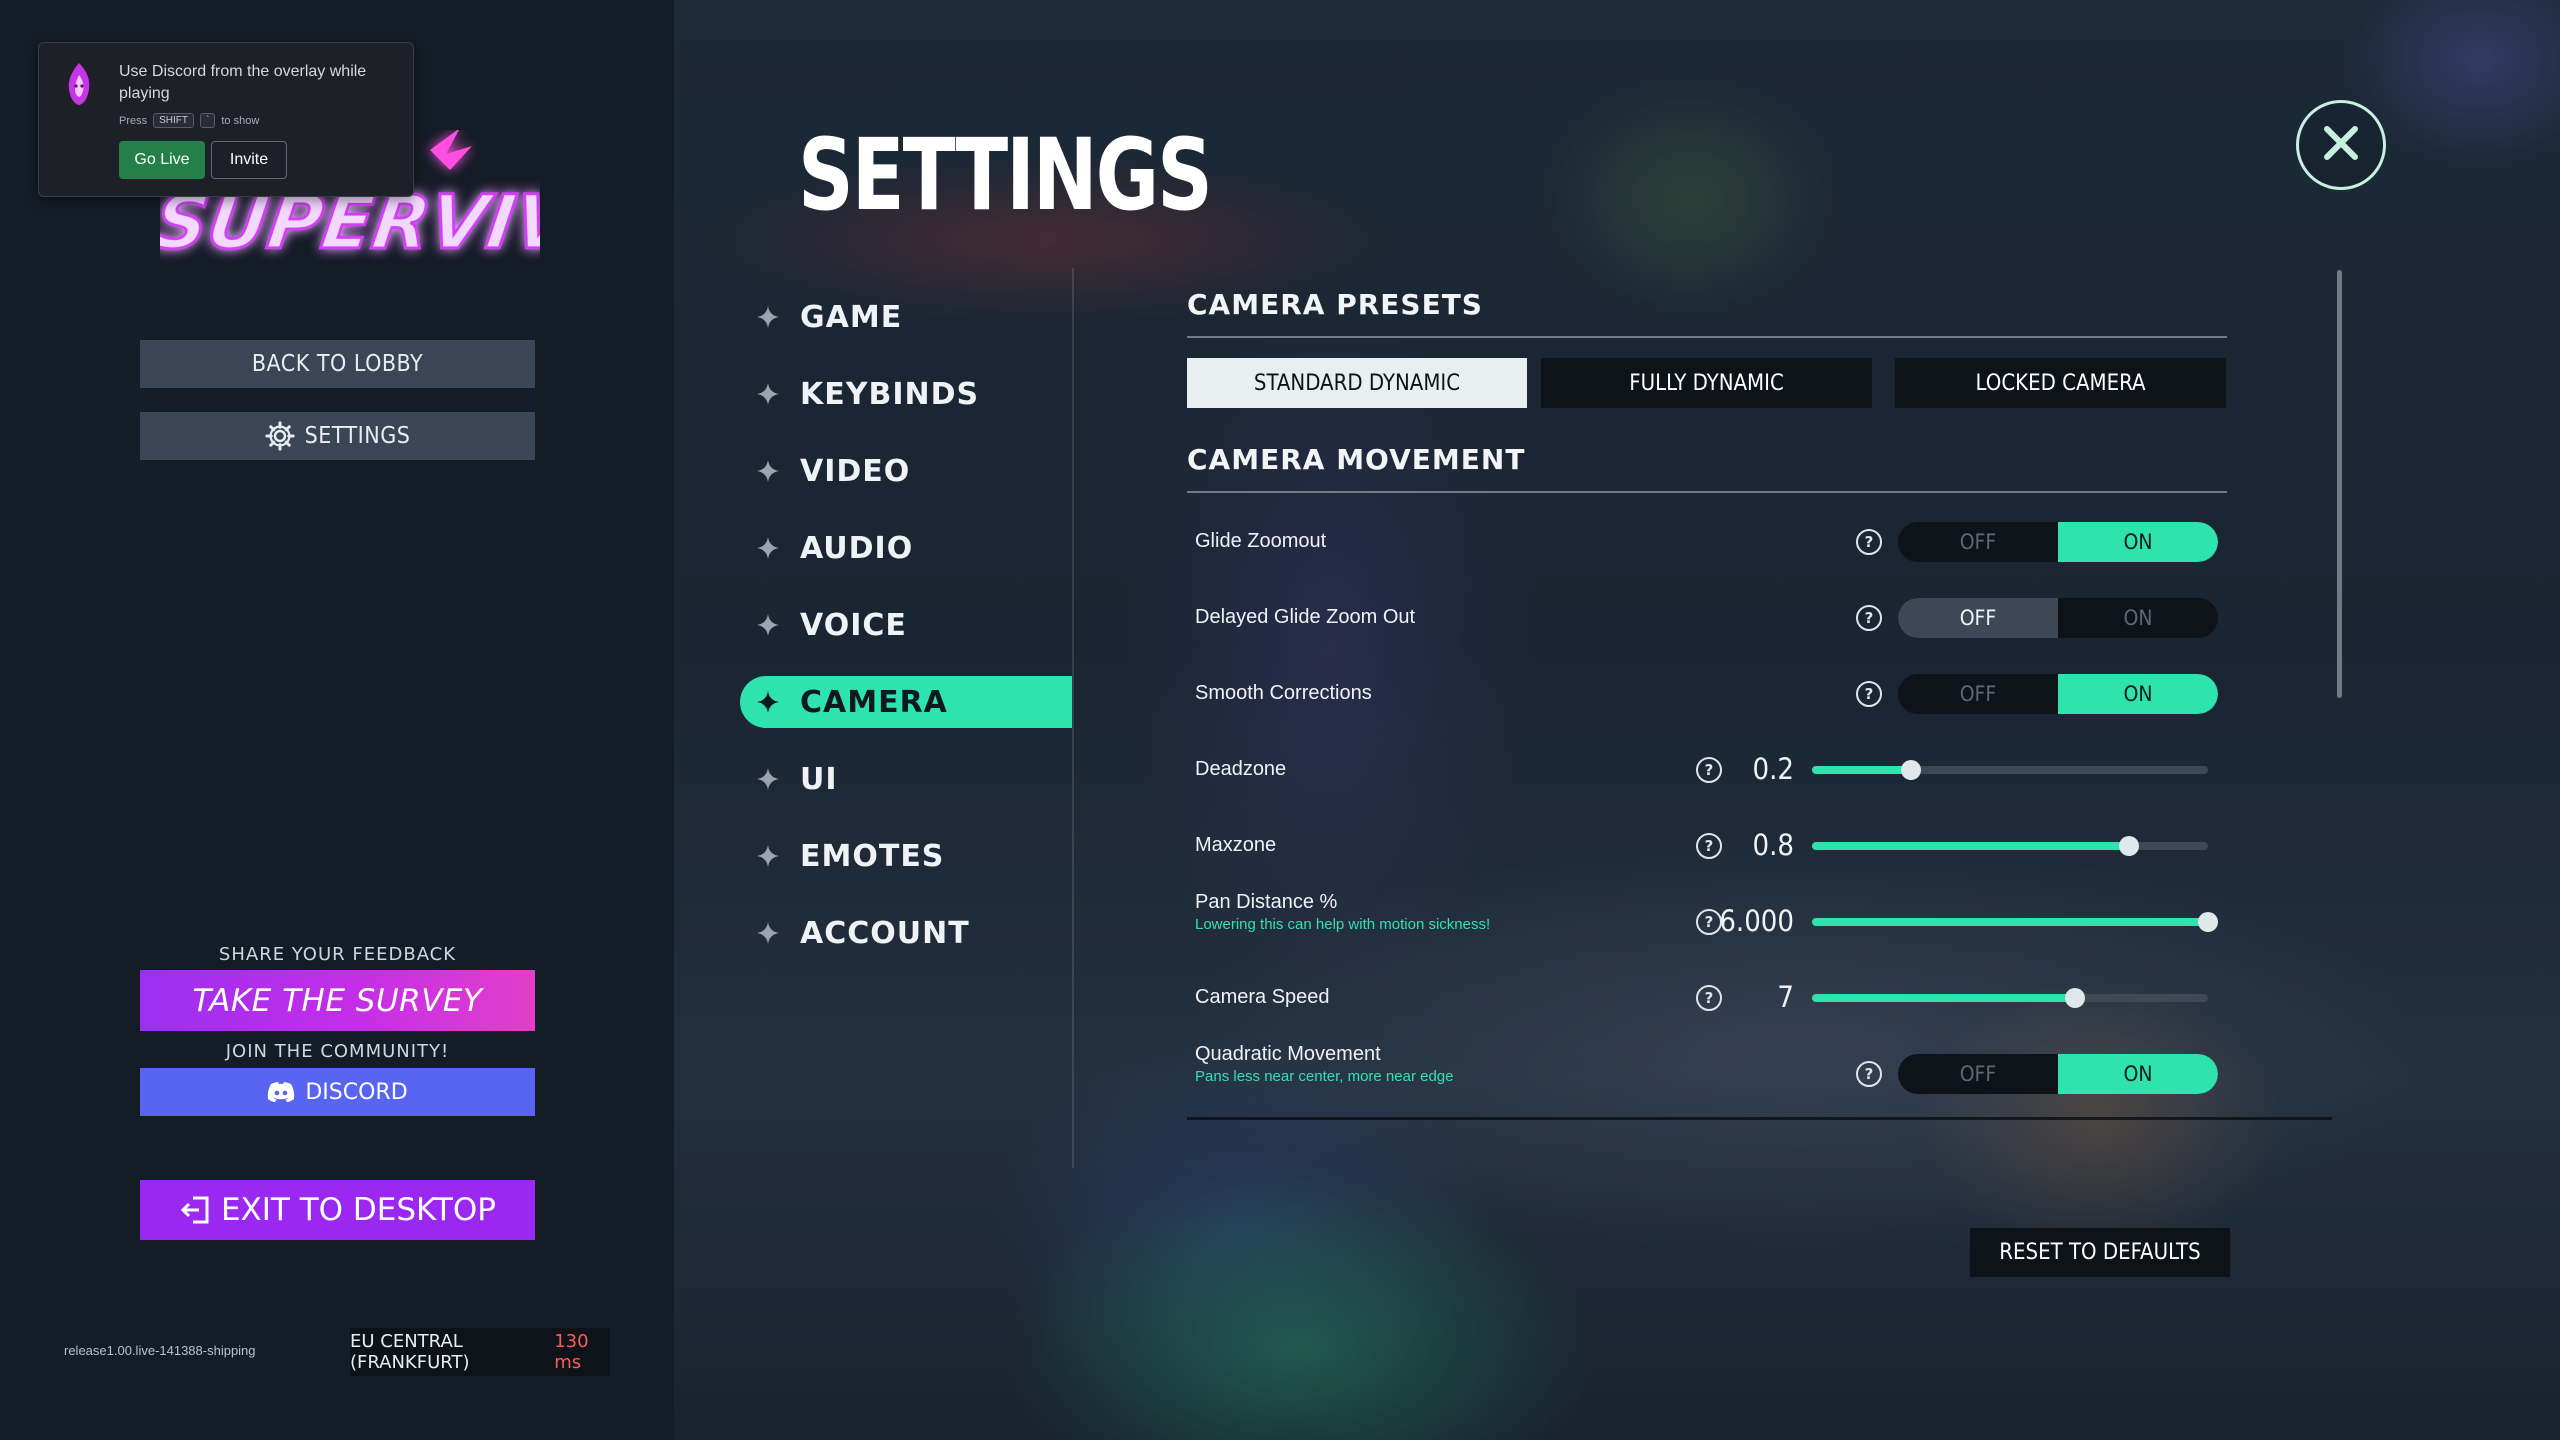 Image resolution: width=2560 pixels, height=1440 pixels. I want to click on smooth-corrections-toggle: OFF ON, so click(2058, 694).